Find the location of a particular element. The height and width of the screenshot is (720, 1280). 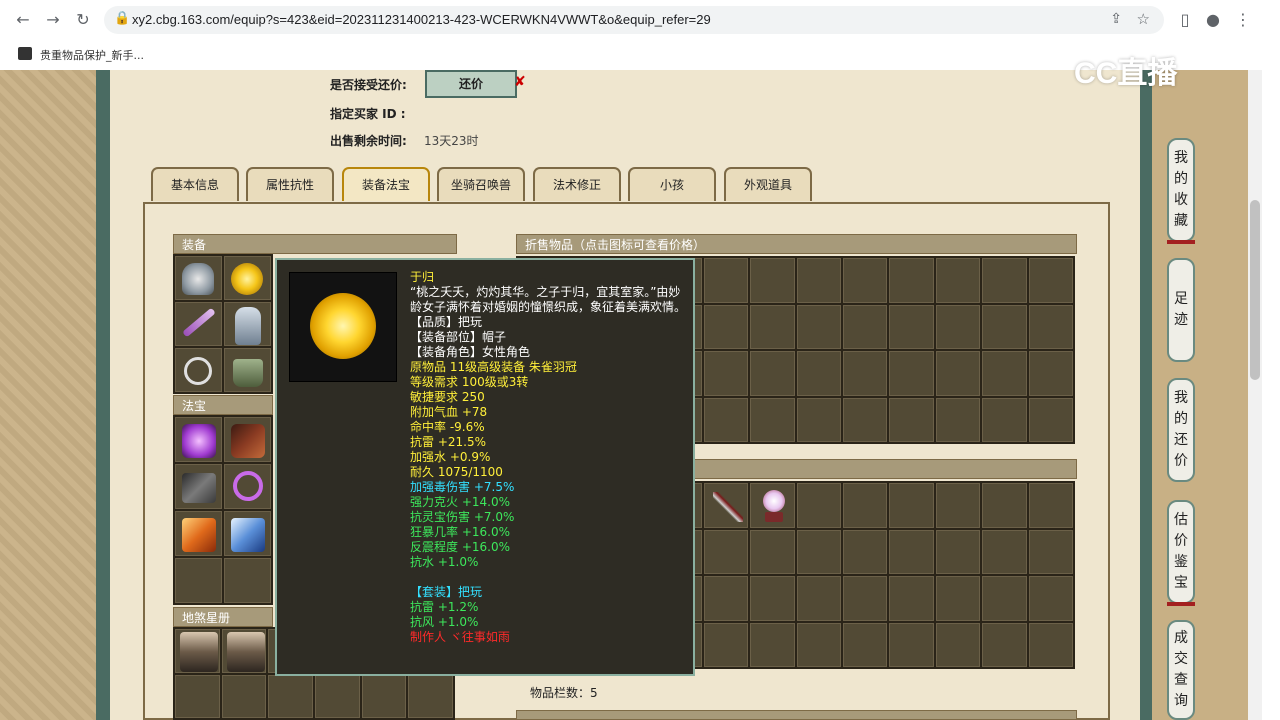

profile-icon: ● is located at coordinates (1213, 20).